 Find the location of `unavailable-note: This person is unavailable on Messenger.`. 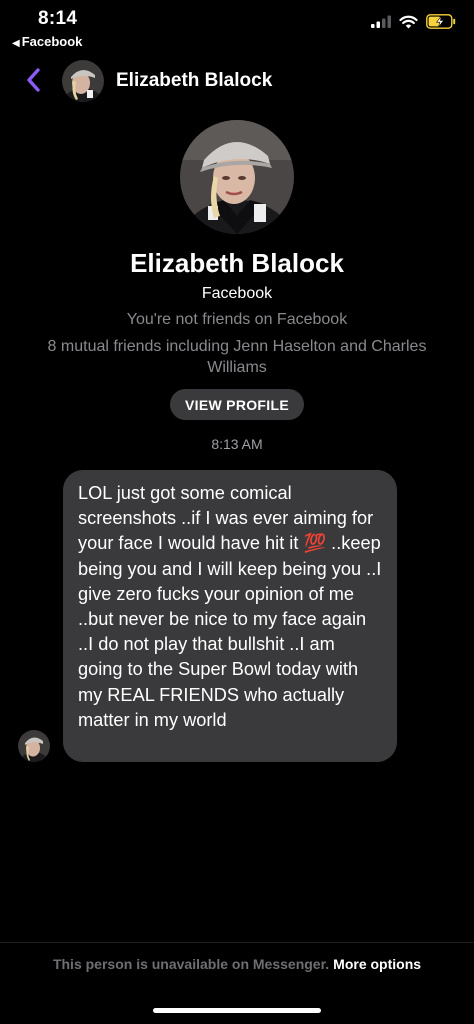

unavailable-note: This person is unavailable on Messenger. is located at coordinates (191, 964).